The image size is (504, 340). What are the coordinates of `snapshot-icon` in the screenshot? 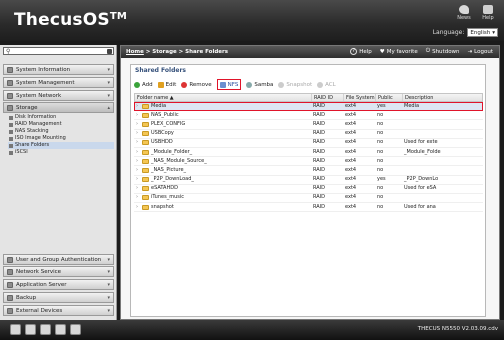 It's located at (281, 84).